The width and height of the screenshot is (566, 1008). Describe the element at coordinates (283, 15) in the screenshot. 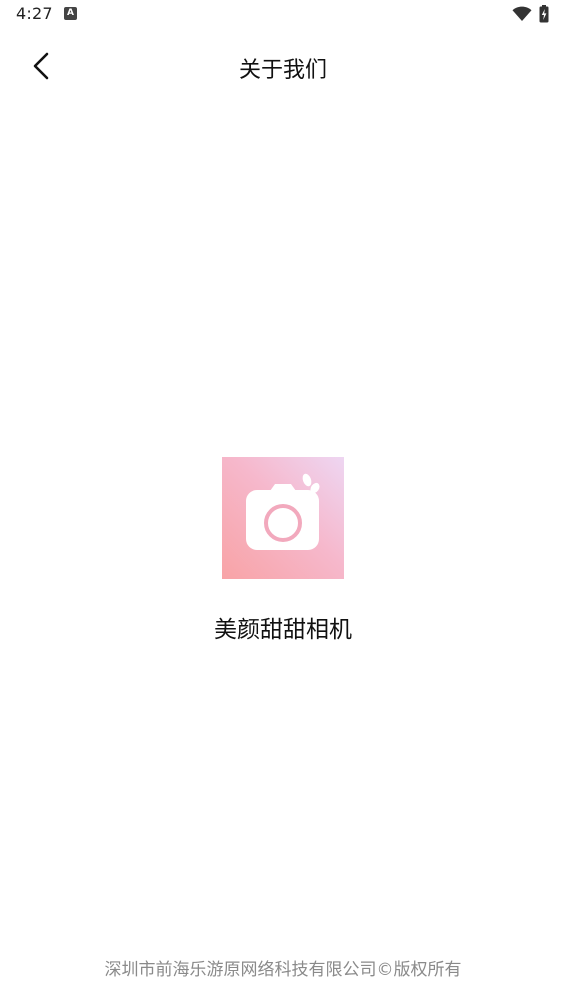

I see `status-bar: 4:27 A` at that location.